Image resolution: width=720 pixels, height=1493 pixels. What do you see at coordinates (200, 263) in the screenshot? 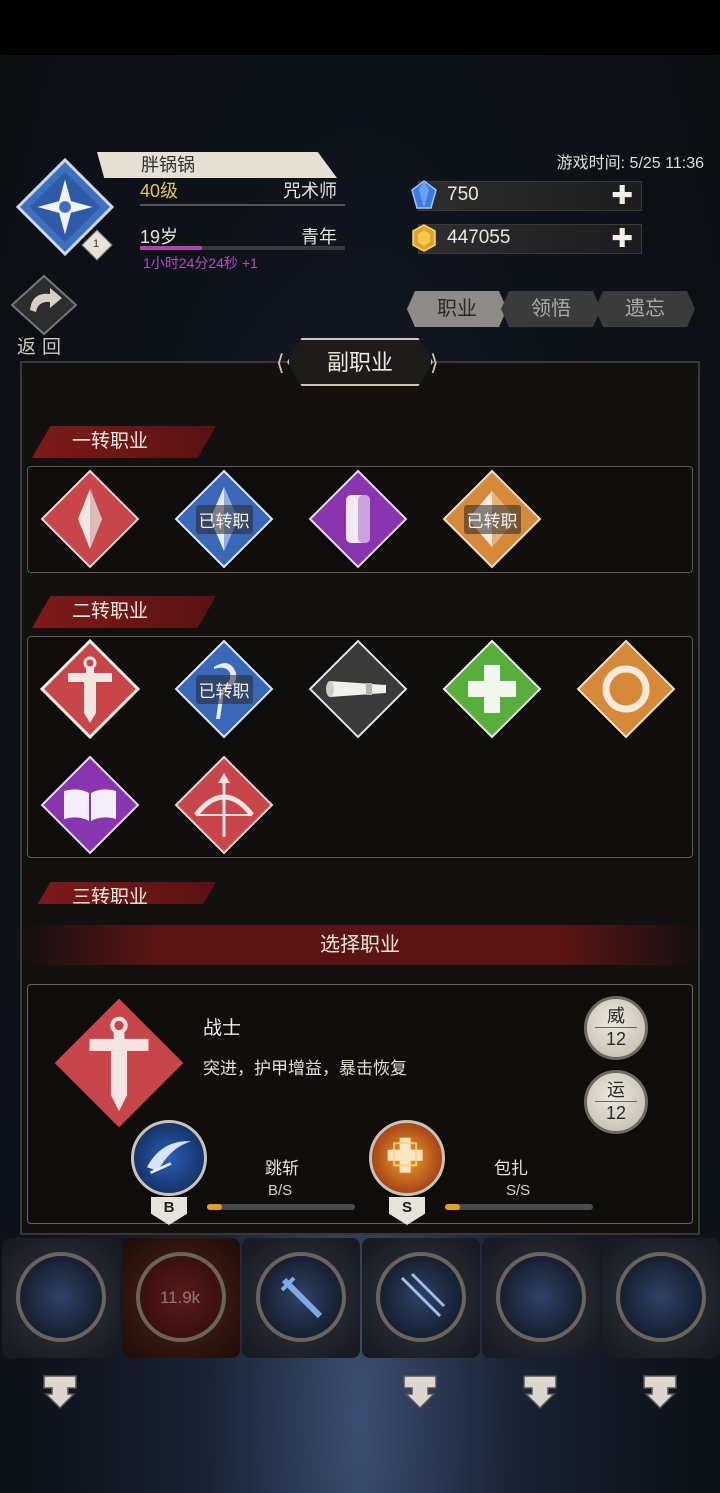
I see `age-timer: 1小时24分24秒 +1` at bounding box center [200, 263].